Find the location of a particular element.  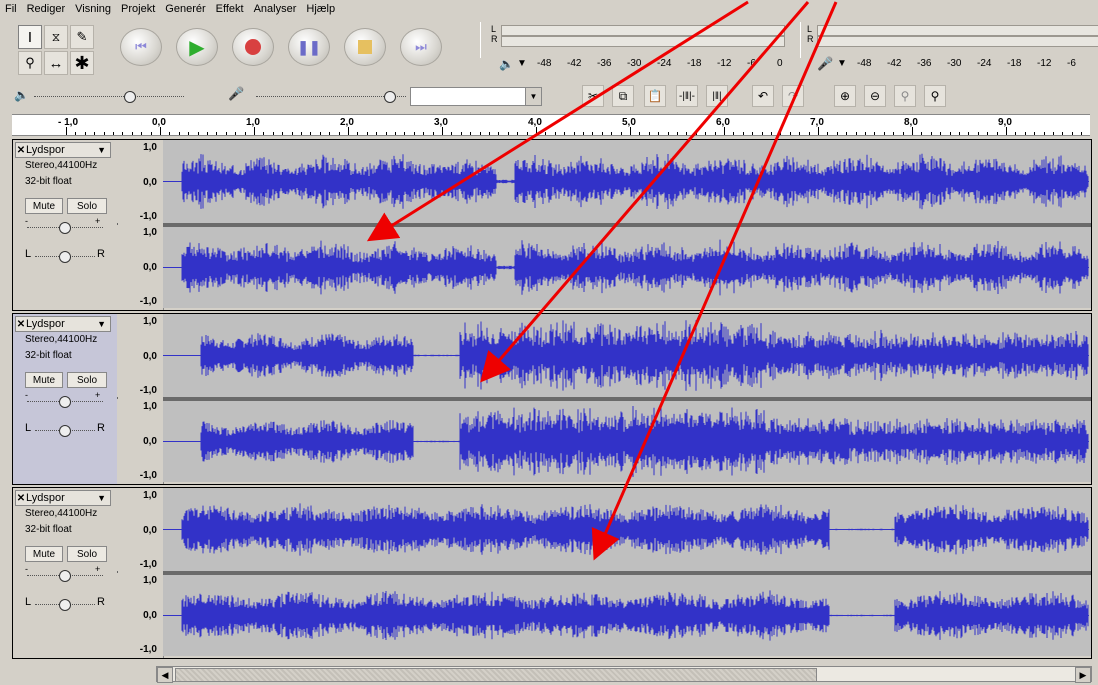

selection-tool-button: I is located at coordinates (30, 37).